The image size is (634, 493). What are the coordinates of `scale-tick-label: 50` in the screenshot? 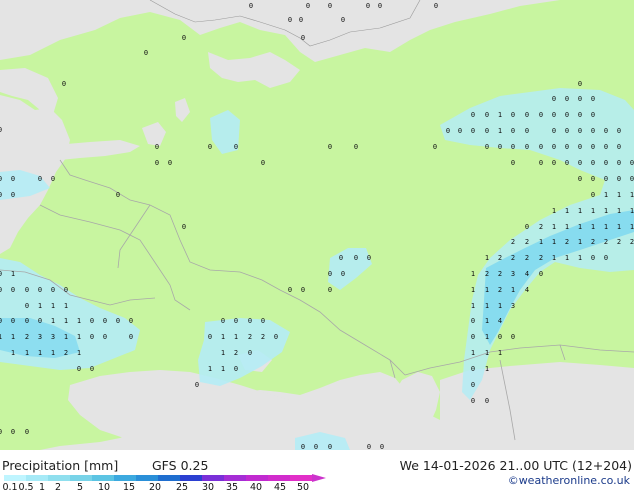 It's located at (303, 487).